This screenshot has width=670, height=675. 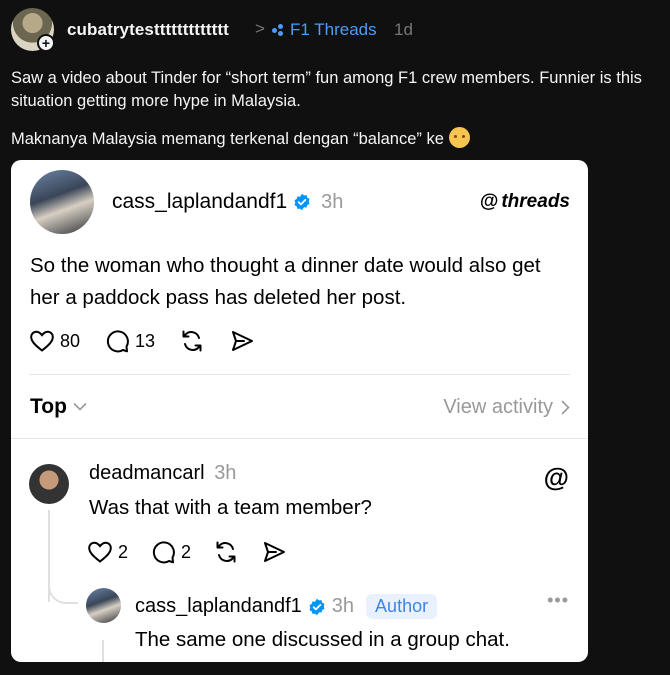 What do you see at coordinates (46, 43) in the screenshot?
I see `follow-plus-icon: +` at bounding box center [46, 43].